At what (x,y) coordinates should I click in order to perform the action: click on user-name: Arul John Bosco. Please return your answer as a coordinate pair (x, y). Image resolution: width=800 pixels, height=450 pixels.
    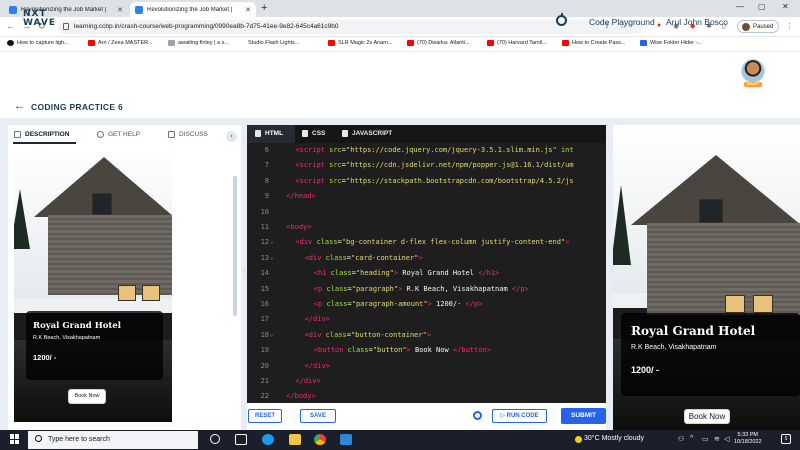
    Looking at the image, I should click on (697, 22).